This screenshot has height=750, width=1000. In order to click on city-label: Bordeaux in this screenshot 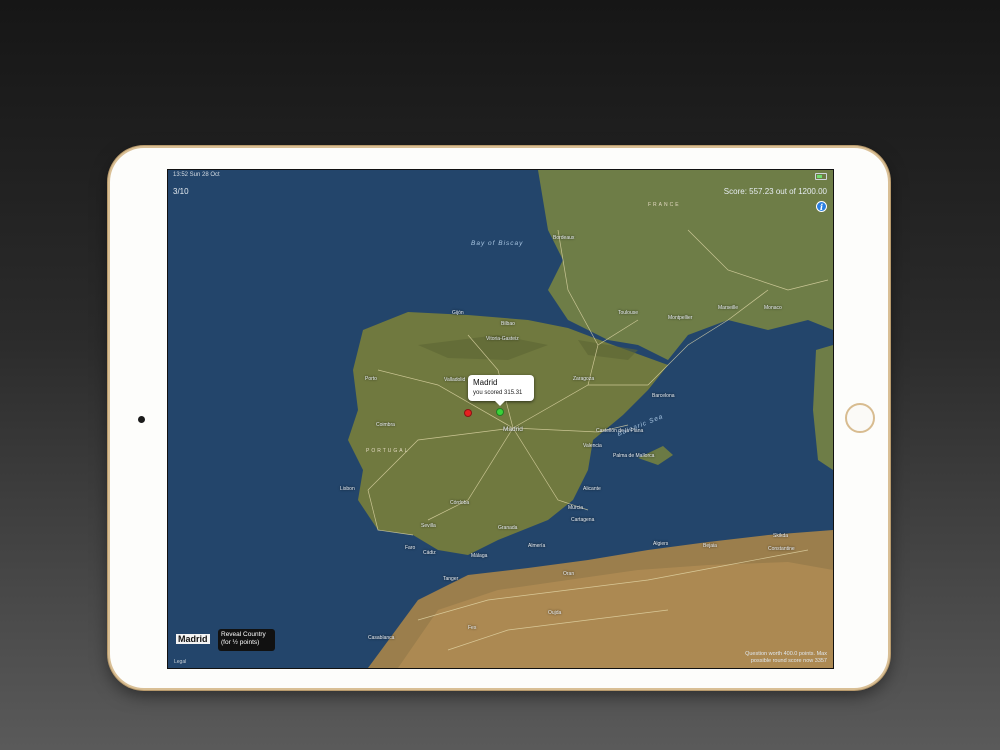, I will do `click(564, 238)`.